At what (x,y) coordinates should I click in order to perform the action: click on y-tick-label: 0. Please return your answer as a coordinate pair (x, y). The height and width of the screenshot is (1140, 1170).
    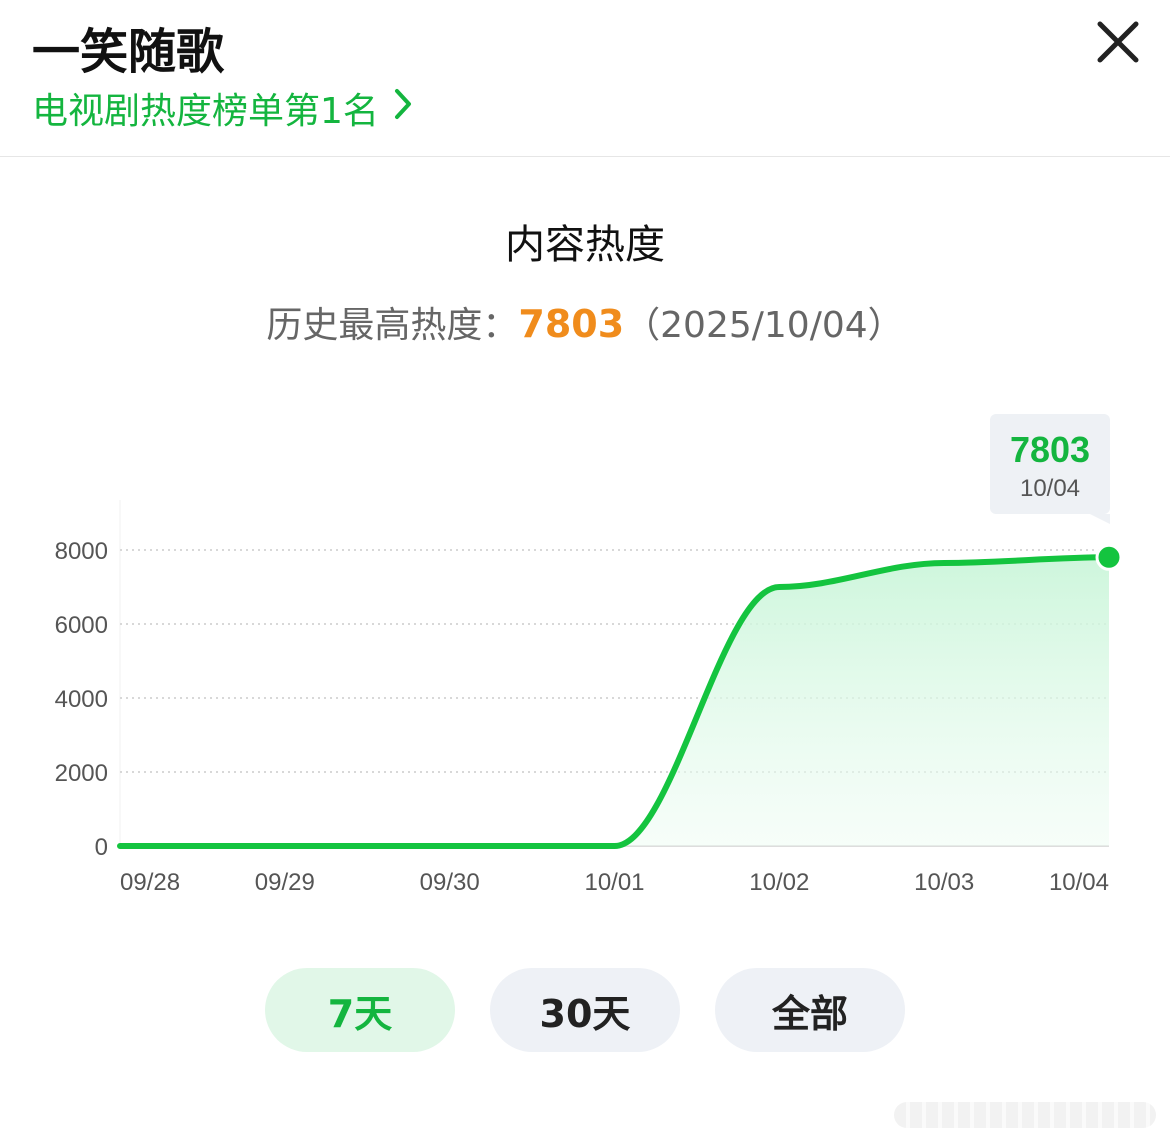
    Looking at the image, I should click on (101, 847).